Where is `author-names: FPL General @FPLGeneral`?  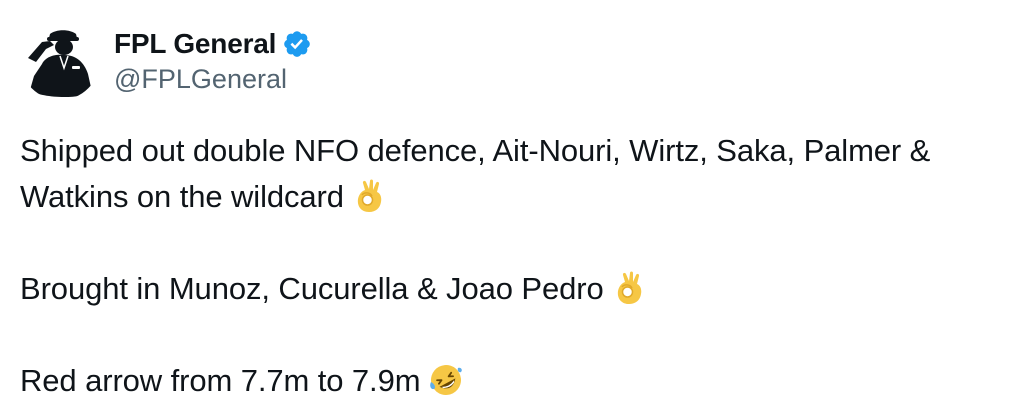
author-names: FPL General @FPLGeneral is located at coordinates (213, 60).